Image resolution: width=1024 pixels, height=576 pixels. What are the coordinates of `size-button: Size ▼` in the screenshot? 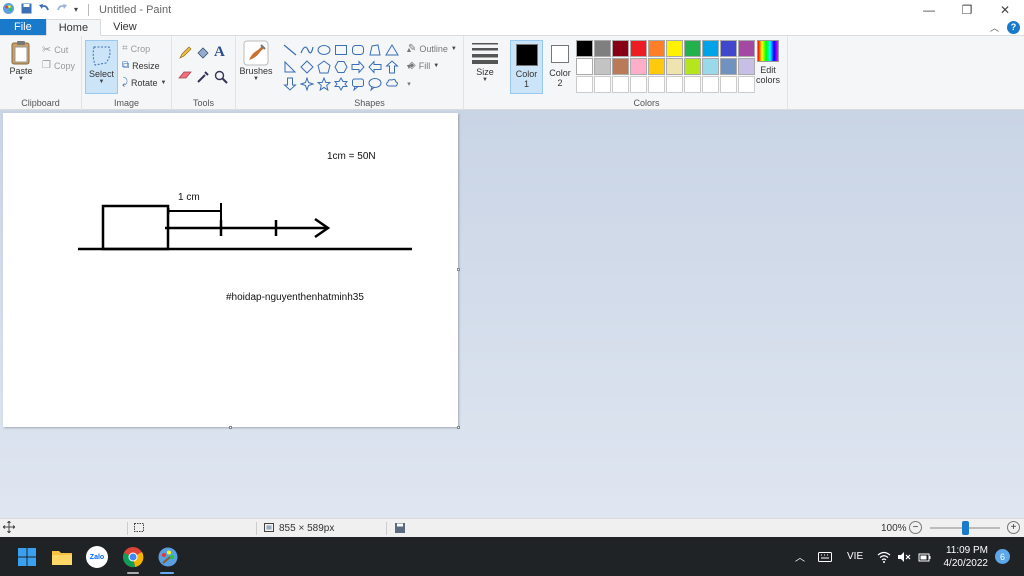 It's located at (485, 62).